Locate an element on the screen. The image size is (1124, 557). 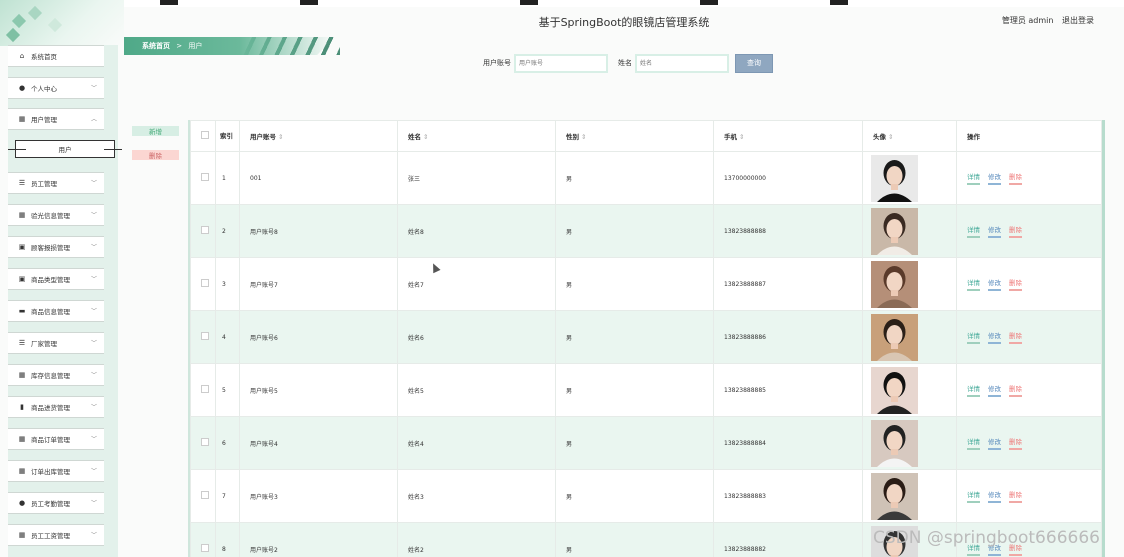
watermark: CSDN @springboot666666 is located at coordinates (986, 538).